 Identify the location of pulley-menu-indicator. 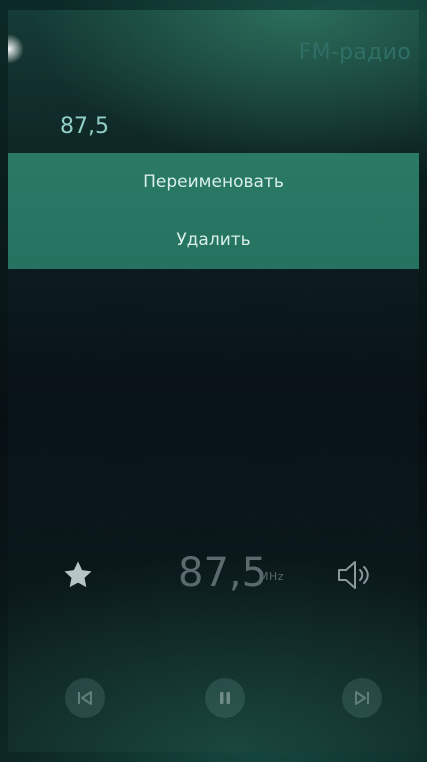
(16, 49).